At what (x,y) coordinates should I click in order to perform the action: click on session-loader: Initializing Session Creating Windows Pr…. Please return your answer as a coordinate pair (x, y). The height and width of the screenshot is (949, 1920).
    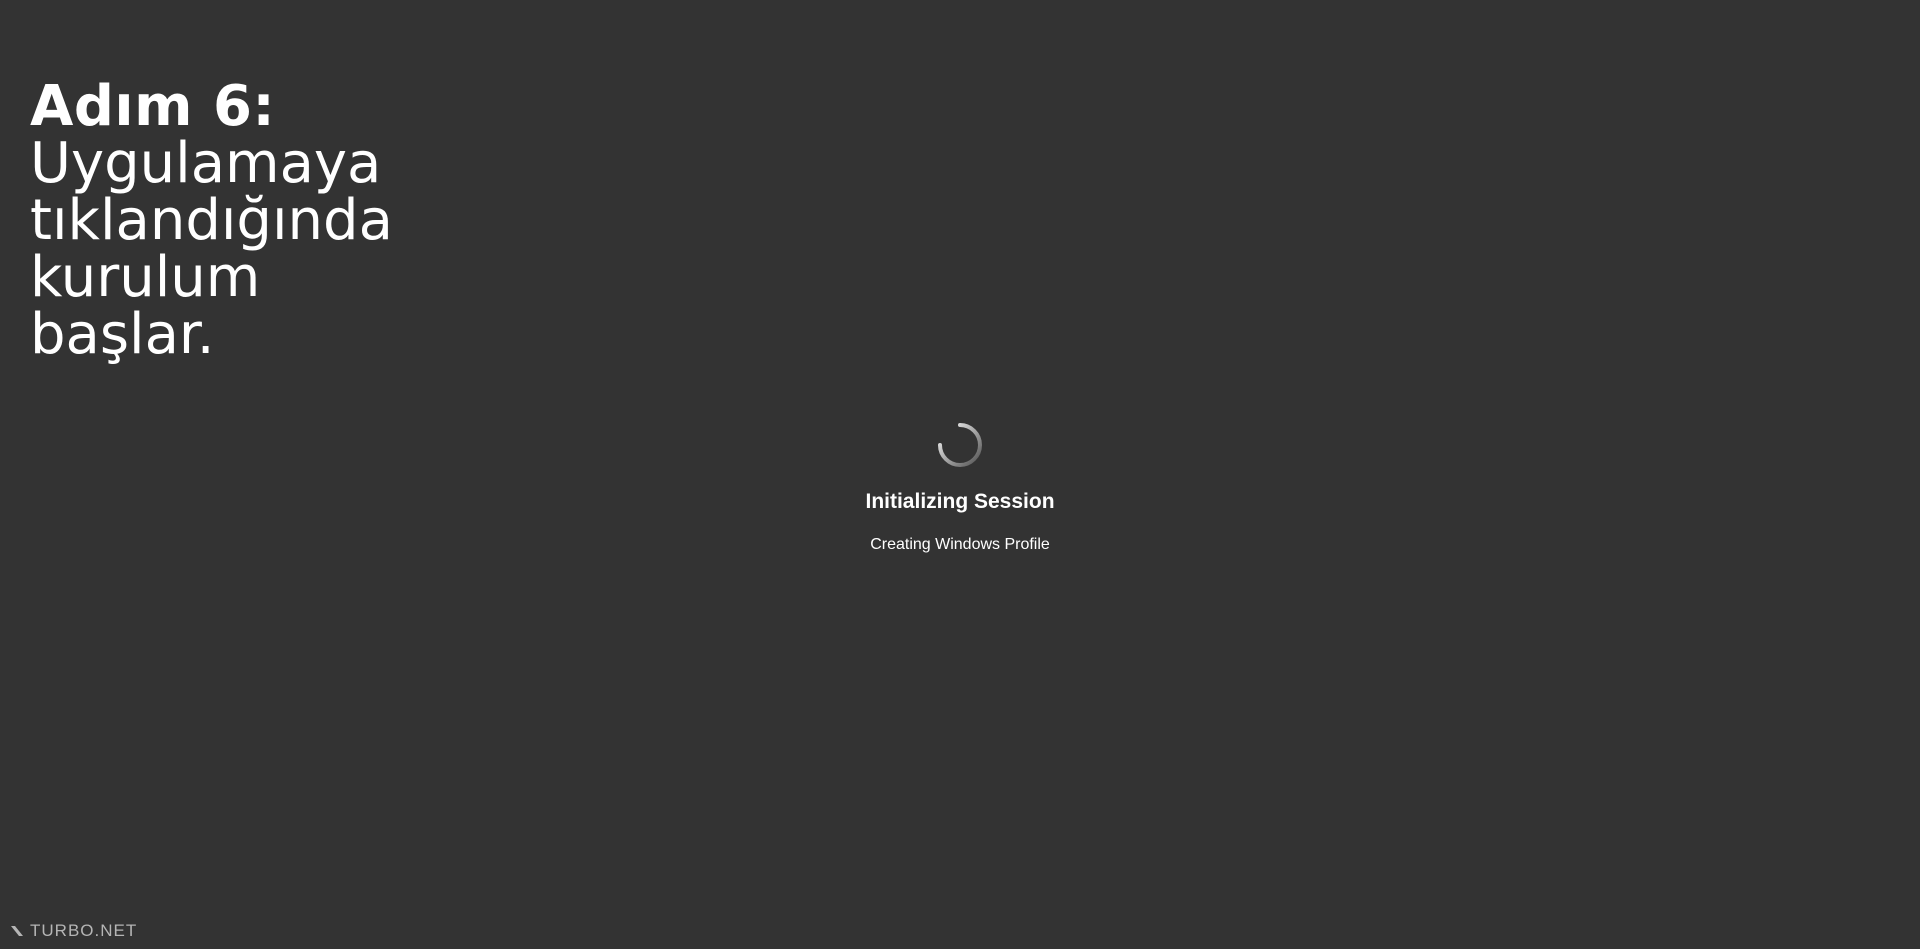
    Looking at the image, I should click on (960, 487).